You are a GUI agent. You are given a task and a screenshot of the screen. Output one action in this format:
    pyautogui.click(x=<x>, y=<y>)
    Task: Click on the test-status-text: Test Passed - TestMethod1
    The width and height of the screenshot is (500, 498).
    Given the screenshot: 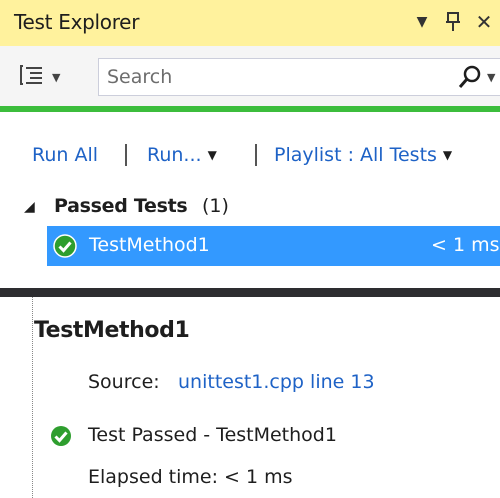 What is the action you would take?
    pyautogui.click(x=212, y=435)
    